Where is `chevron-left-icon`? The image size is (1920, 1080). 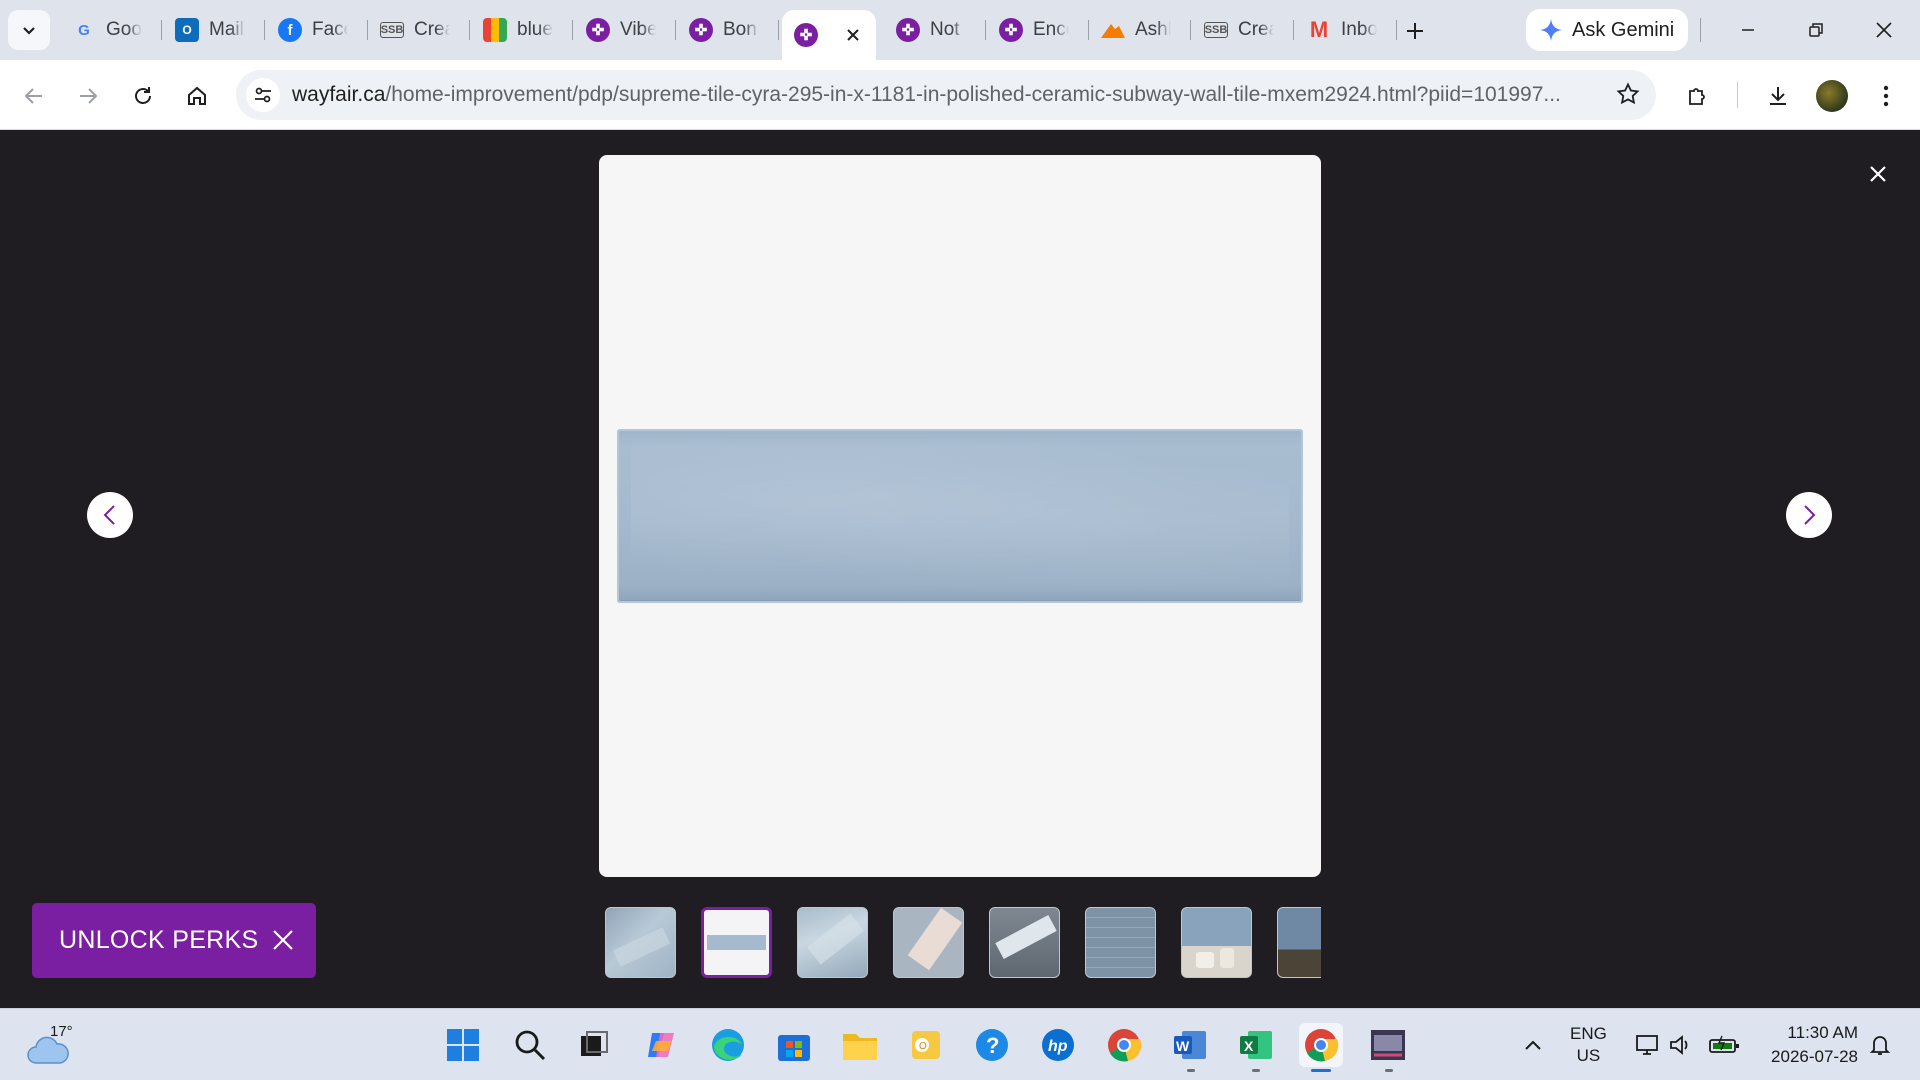
chevron-left-icon is located at coordinates (109, 515).